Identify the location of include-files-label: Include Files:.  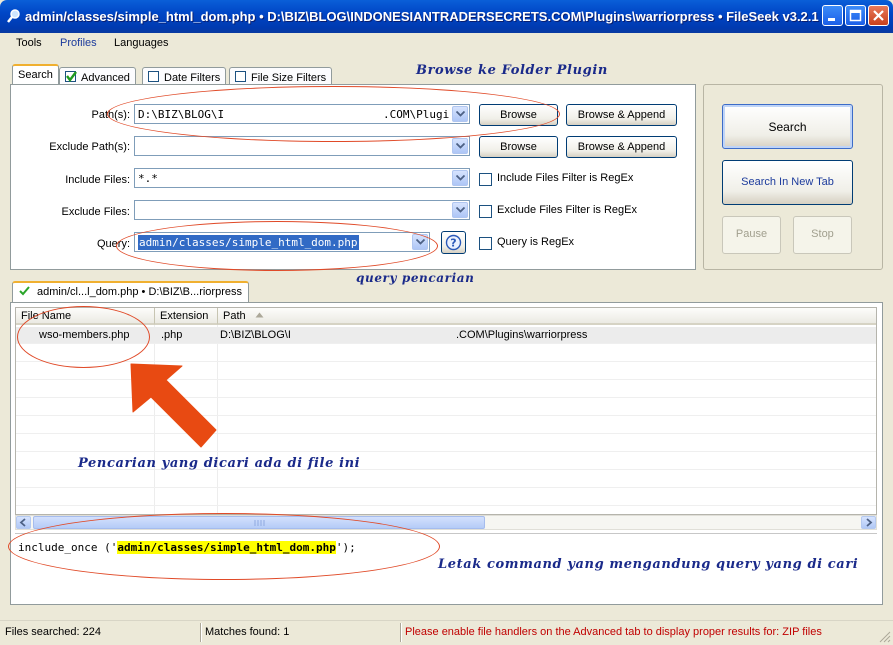
(97, 180).